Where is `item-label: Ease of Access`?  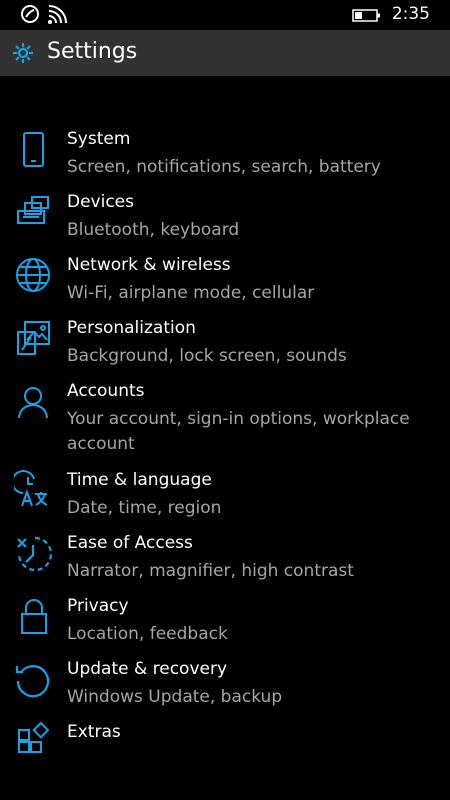
item-label: Ease of Access is located at coordinates (130, 543).